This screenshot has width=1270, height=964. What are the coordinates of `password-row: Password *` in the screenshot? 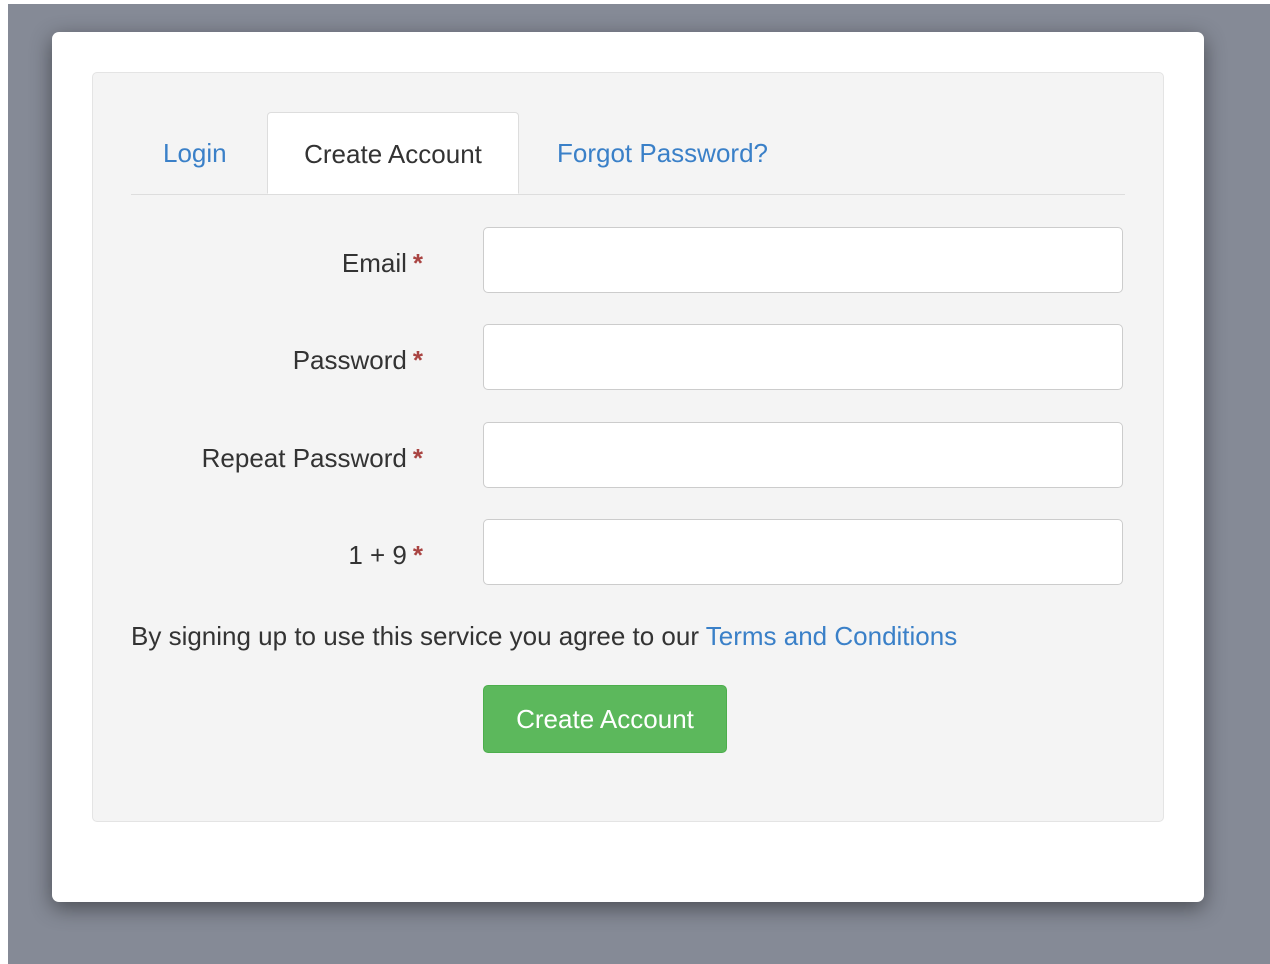 It's located at (628, 358).